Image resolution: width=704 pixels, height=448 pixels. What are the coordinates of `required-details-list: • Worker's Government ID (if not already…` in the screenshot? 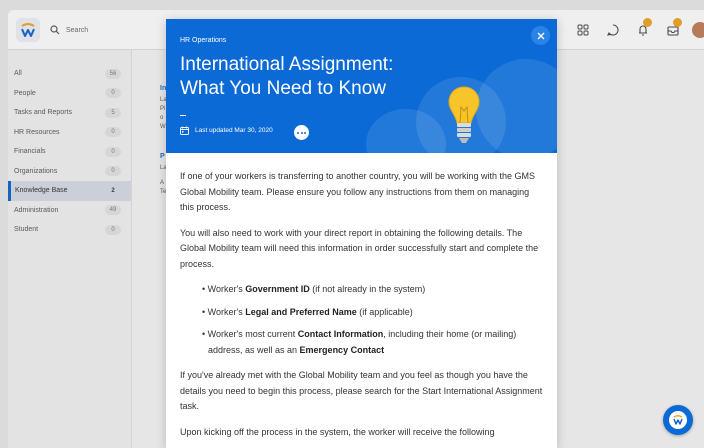 It's located at (361, 320).